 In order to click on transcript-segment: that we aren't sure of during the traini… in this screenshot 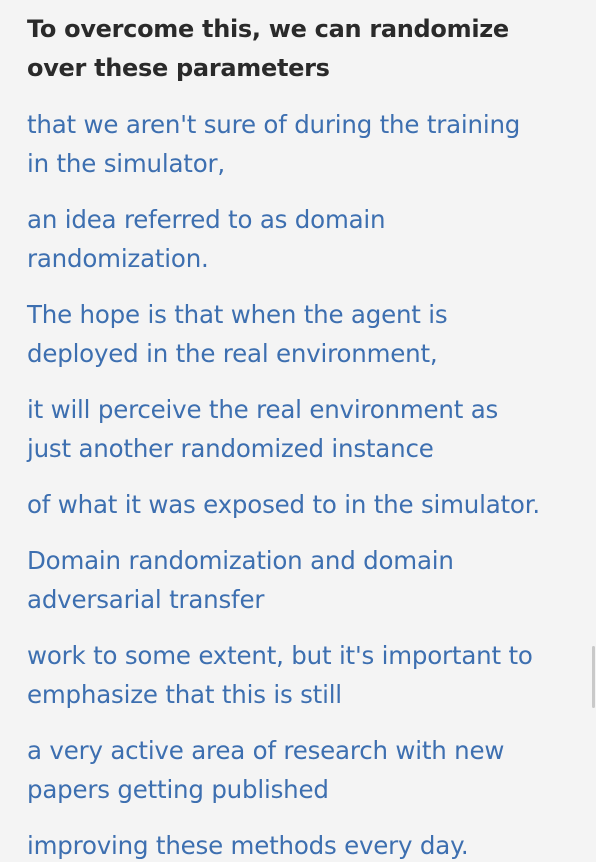, I will do `click(308, 144)`.